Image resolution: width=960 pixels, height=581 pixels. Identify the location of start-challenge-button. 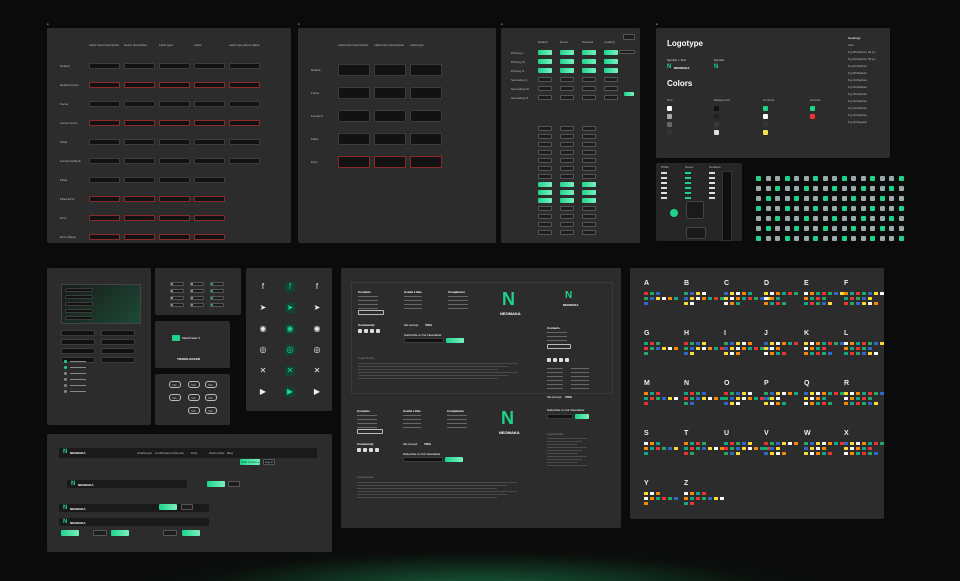
(216, 484).